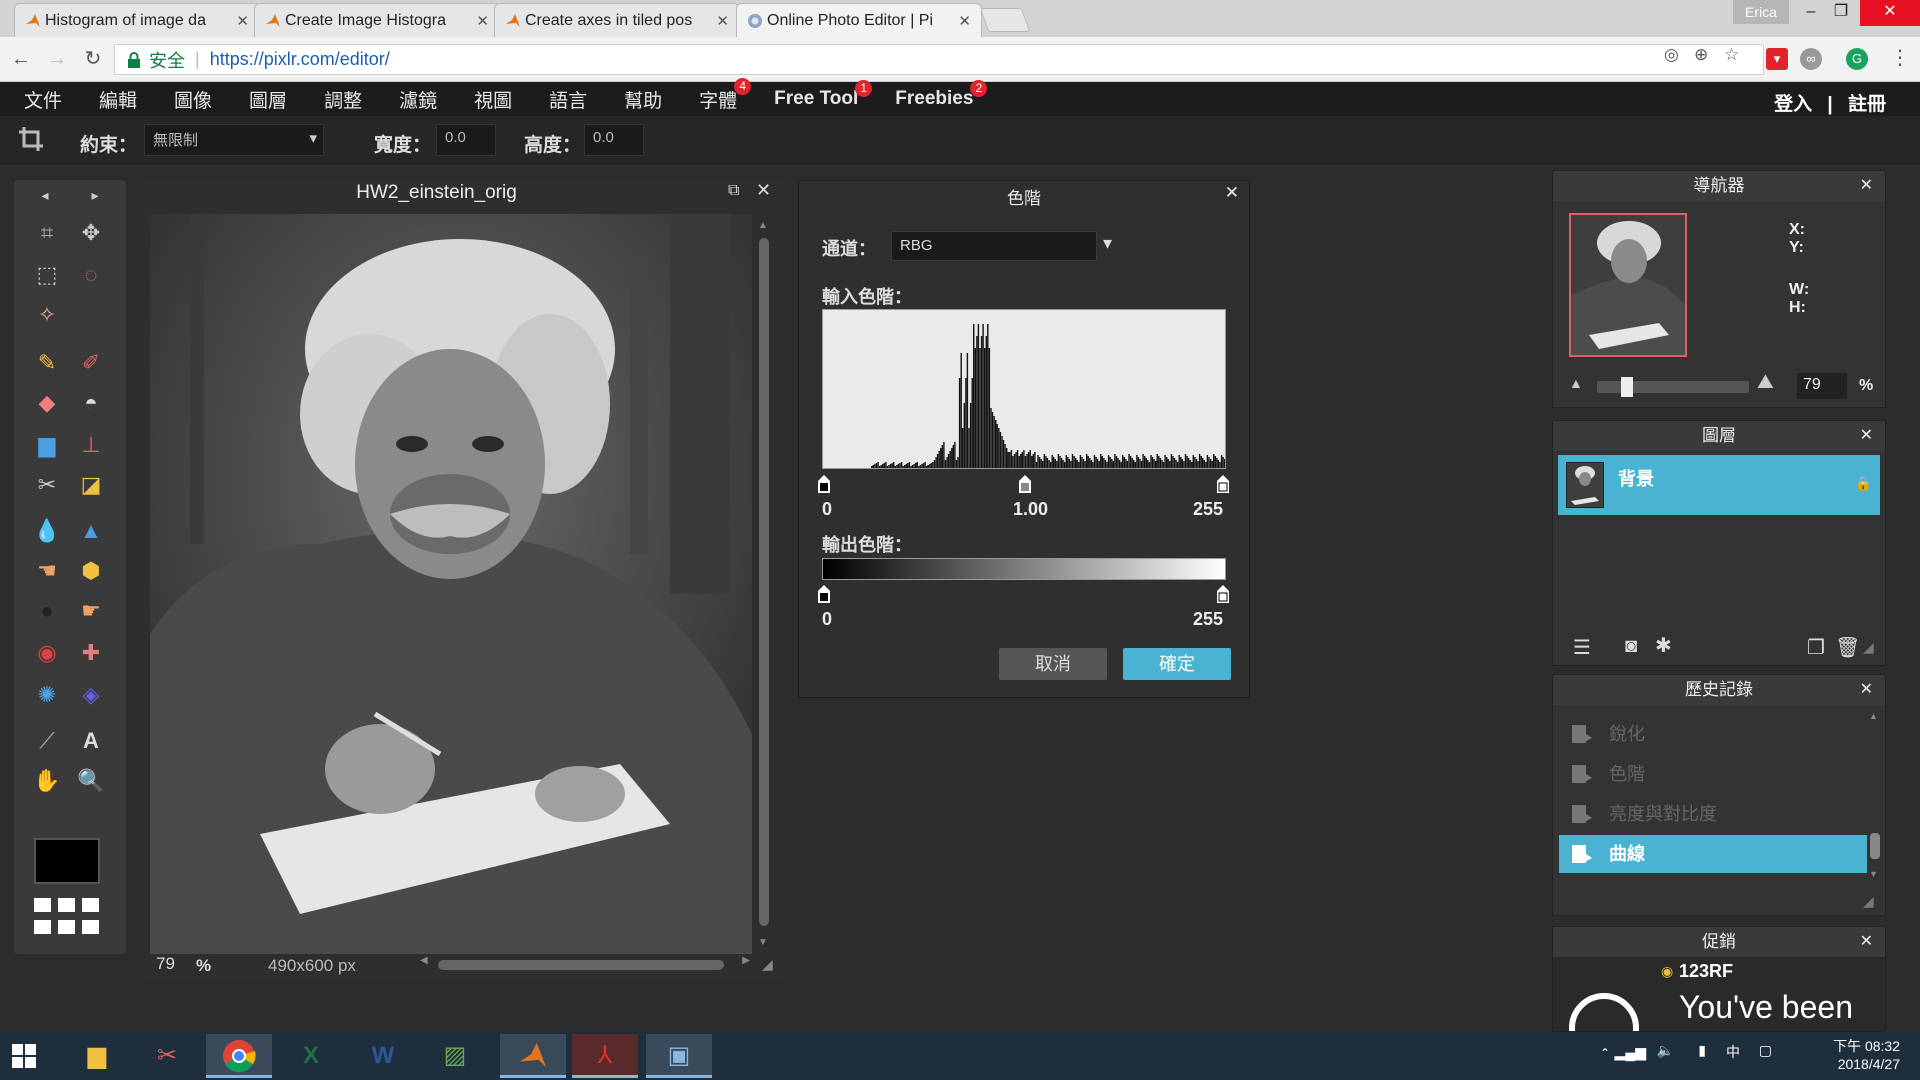  Describe the element at coordinates (1628, 285) in the screenshot. I see `navigator-thumbnail` at that location.